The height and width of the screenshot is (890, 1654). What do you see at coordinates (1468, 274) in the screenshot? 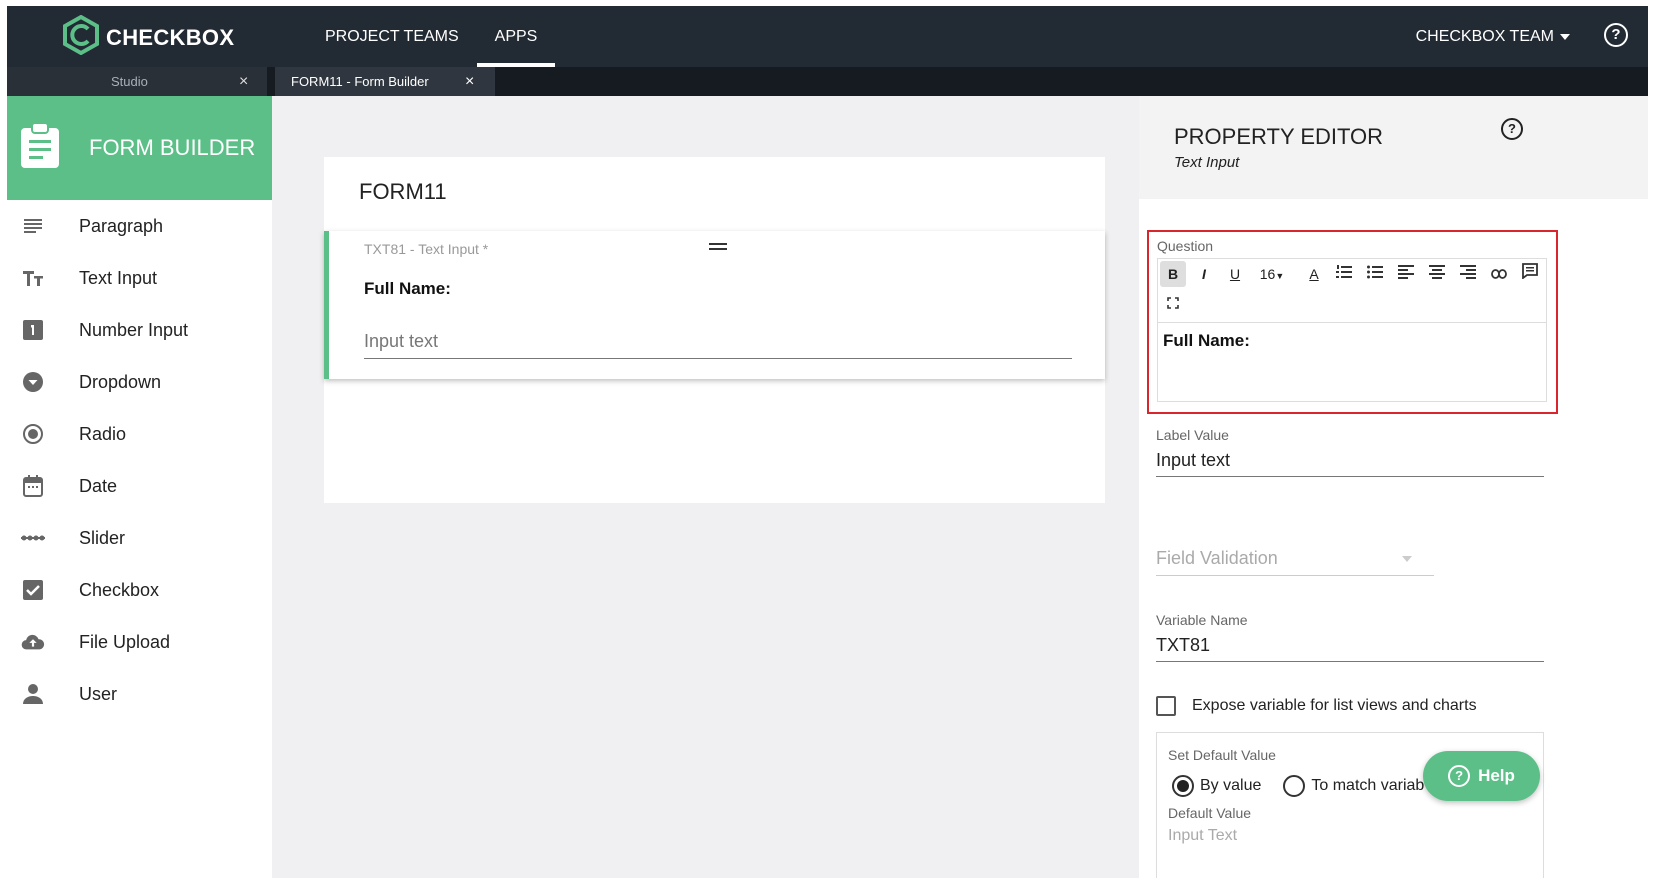
I see `align-right-icon` at bounding box center [1468, 274].